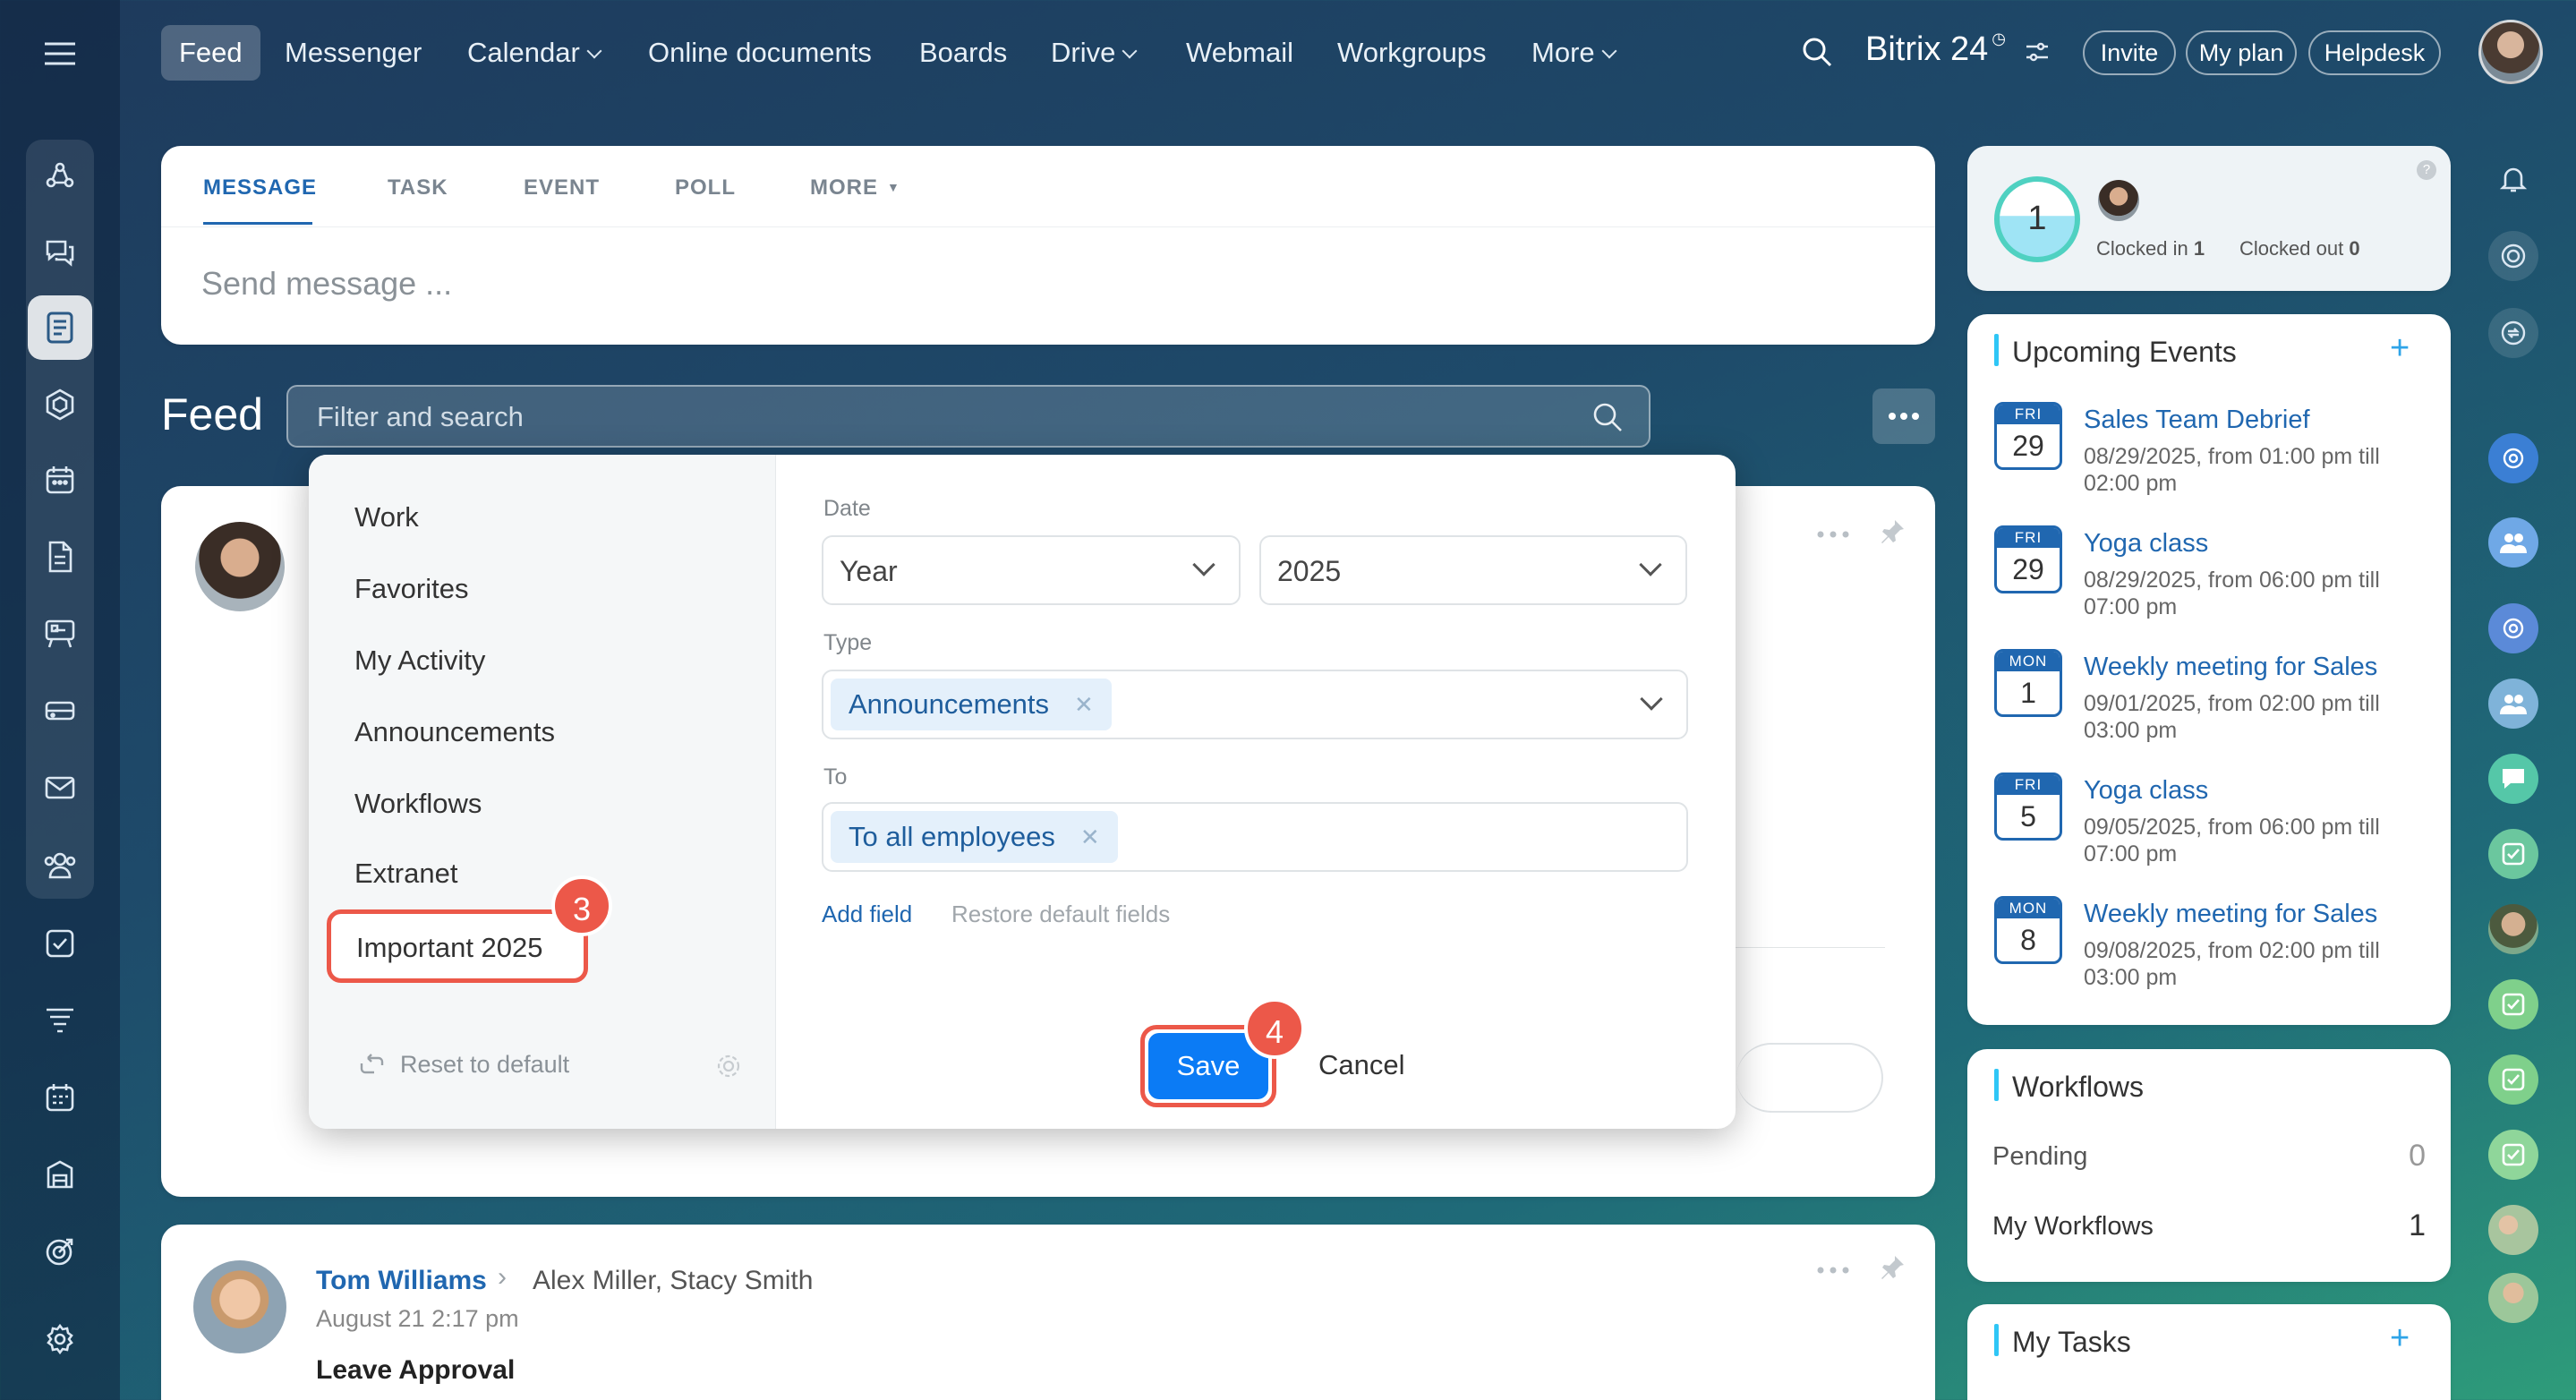  What do you see at coordinates (454, 732) in the screenshot?
I see `preset-announcements: Announcements` at bounding box center [454, 732].